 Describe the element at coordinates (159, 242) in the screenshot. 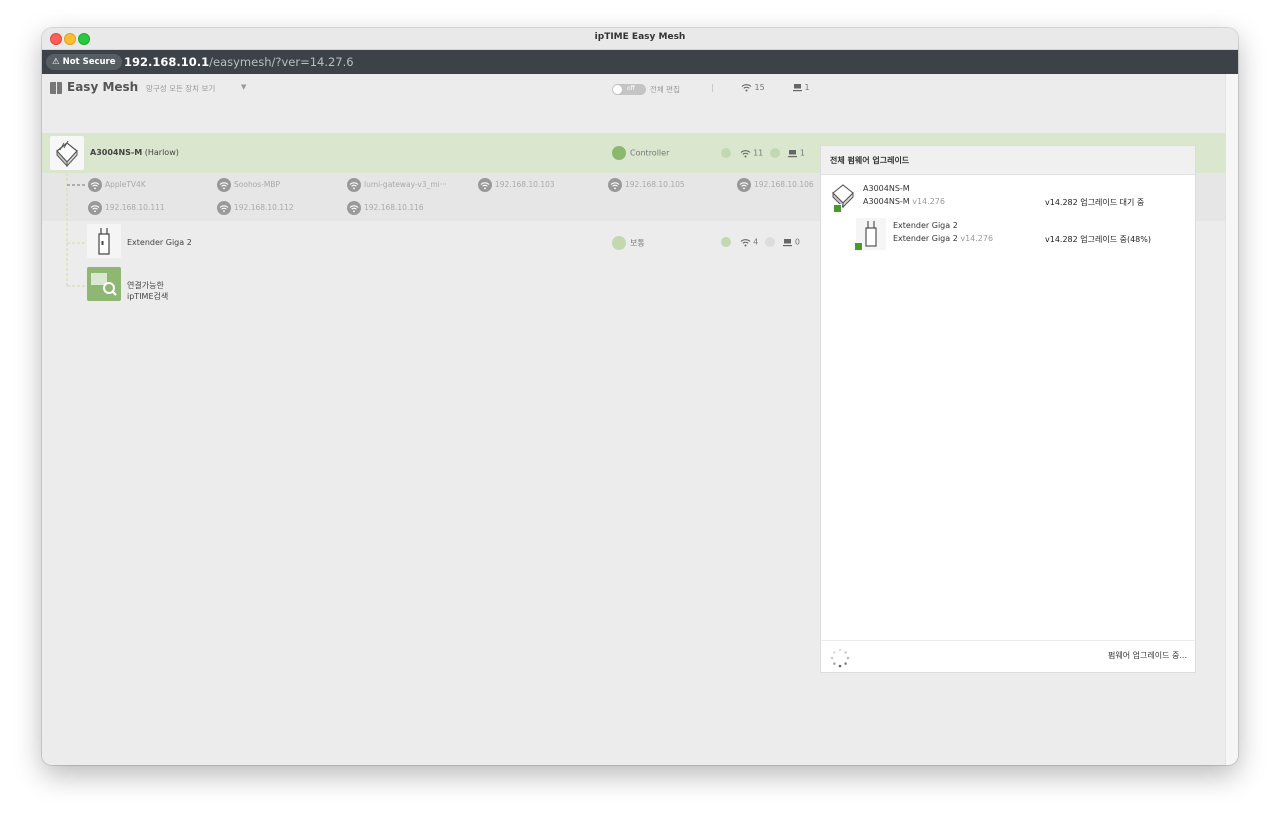

I see `extender-name: Extender Giga 2` at that location.